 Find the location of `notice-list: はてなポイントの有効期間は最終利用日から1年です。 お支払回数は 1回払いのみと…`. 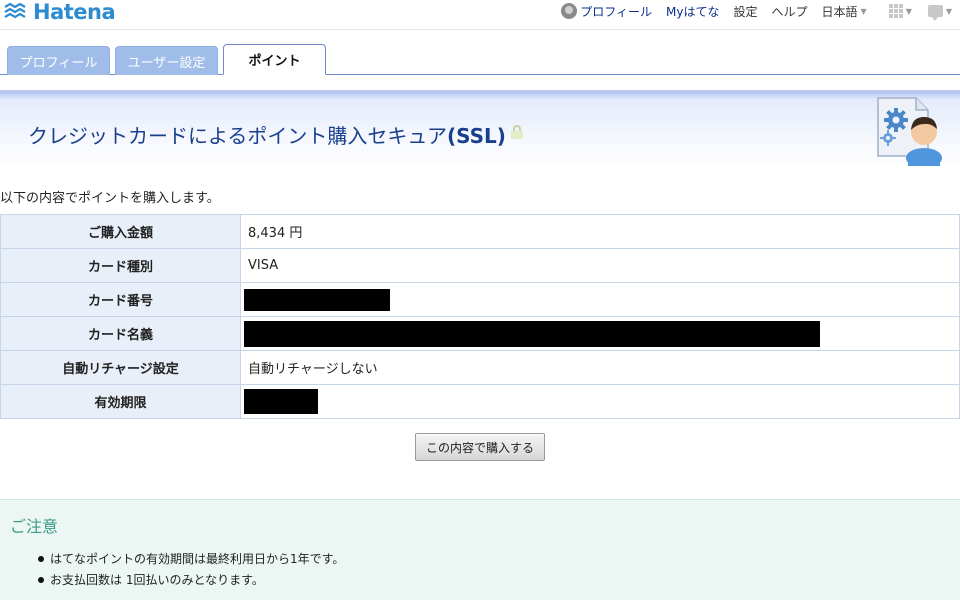

notice-list: はてなポイントの有効期間は最終利用日から1年です。 お支払回数は 1回払いのみと… is located at coordinates (191, 569).